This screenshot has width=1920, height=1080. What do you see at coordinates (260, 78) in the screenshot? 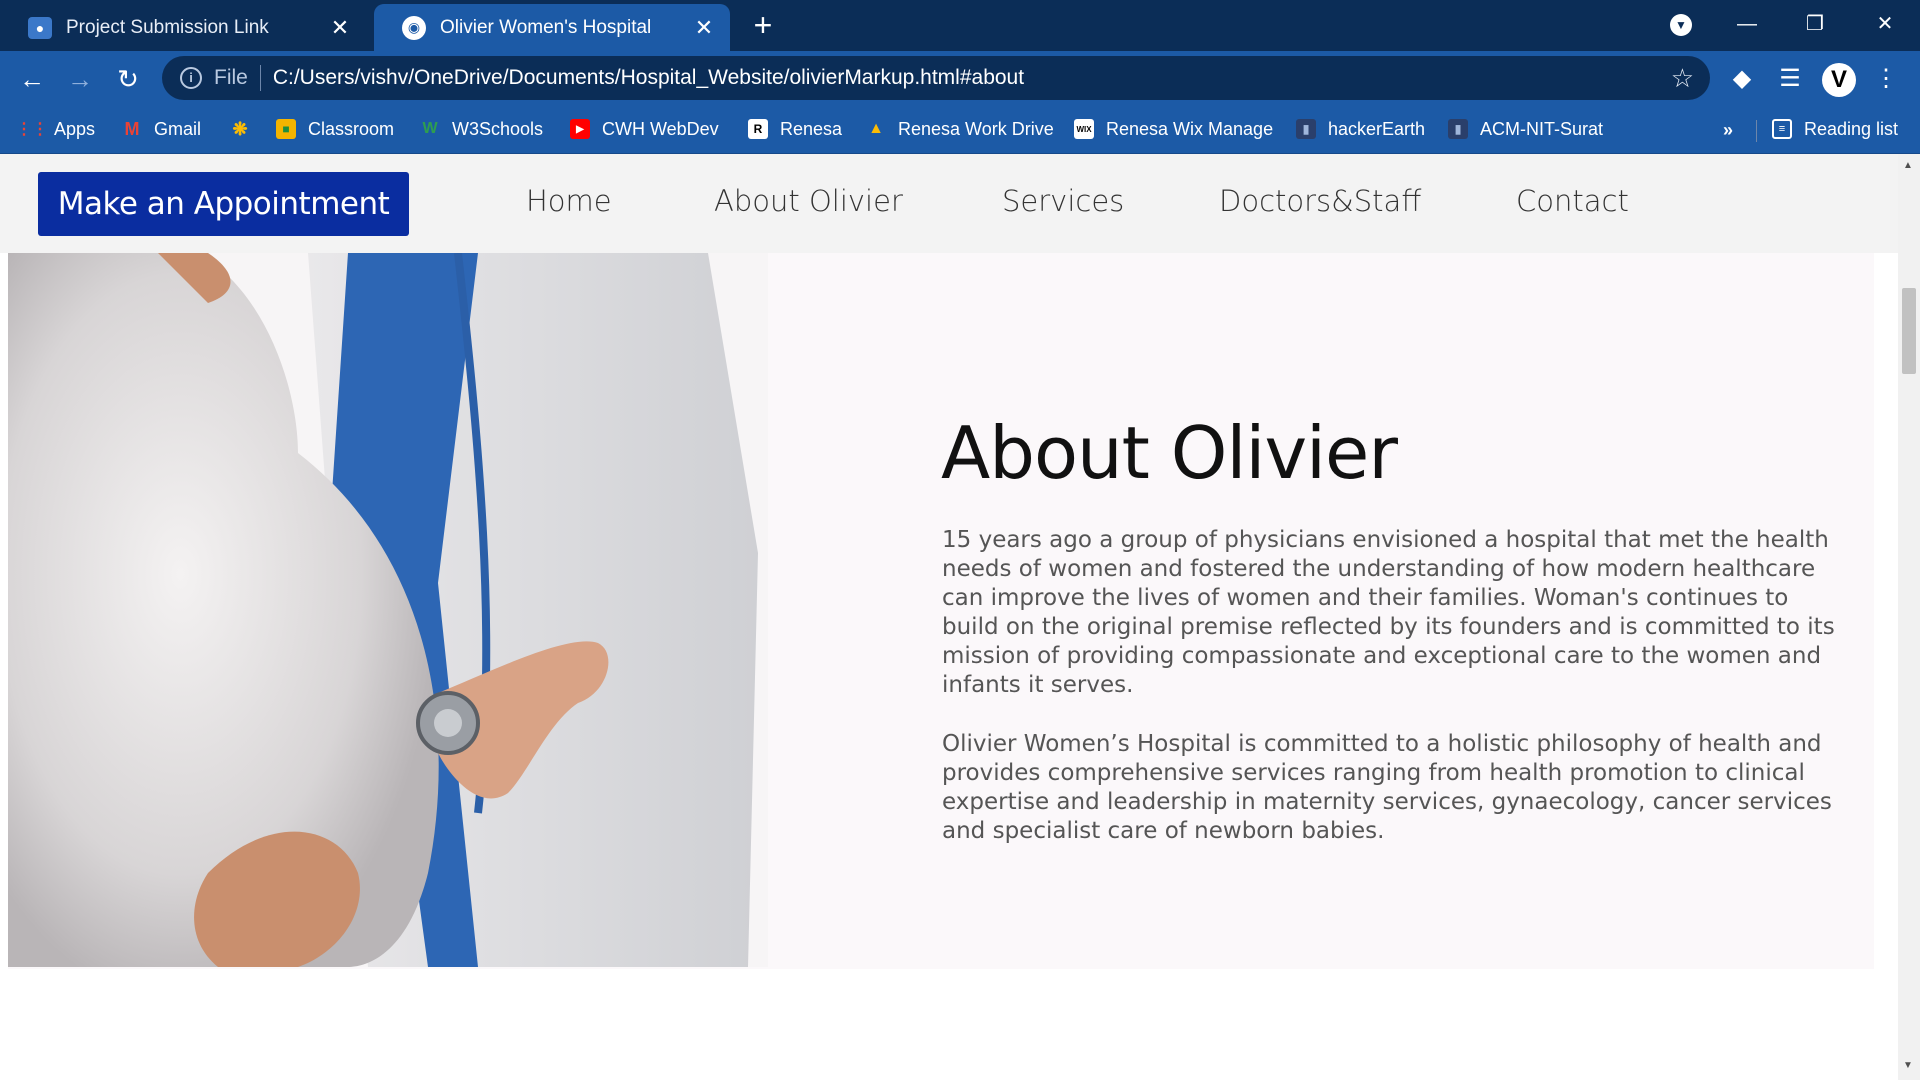
I see `omnibox-divider` at bounding box center [260, 78].